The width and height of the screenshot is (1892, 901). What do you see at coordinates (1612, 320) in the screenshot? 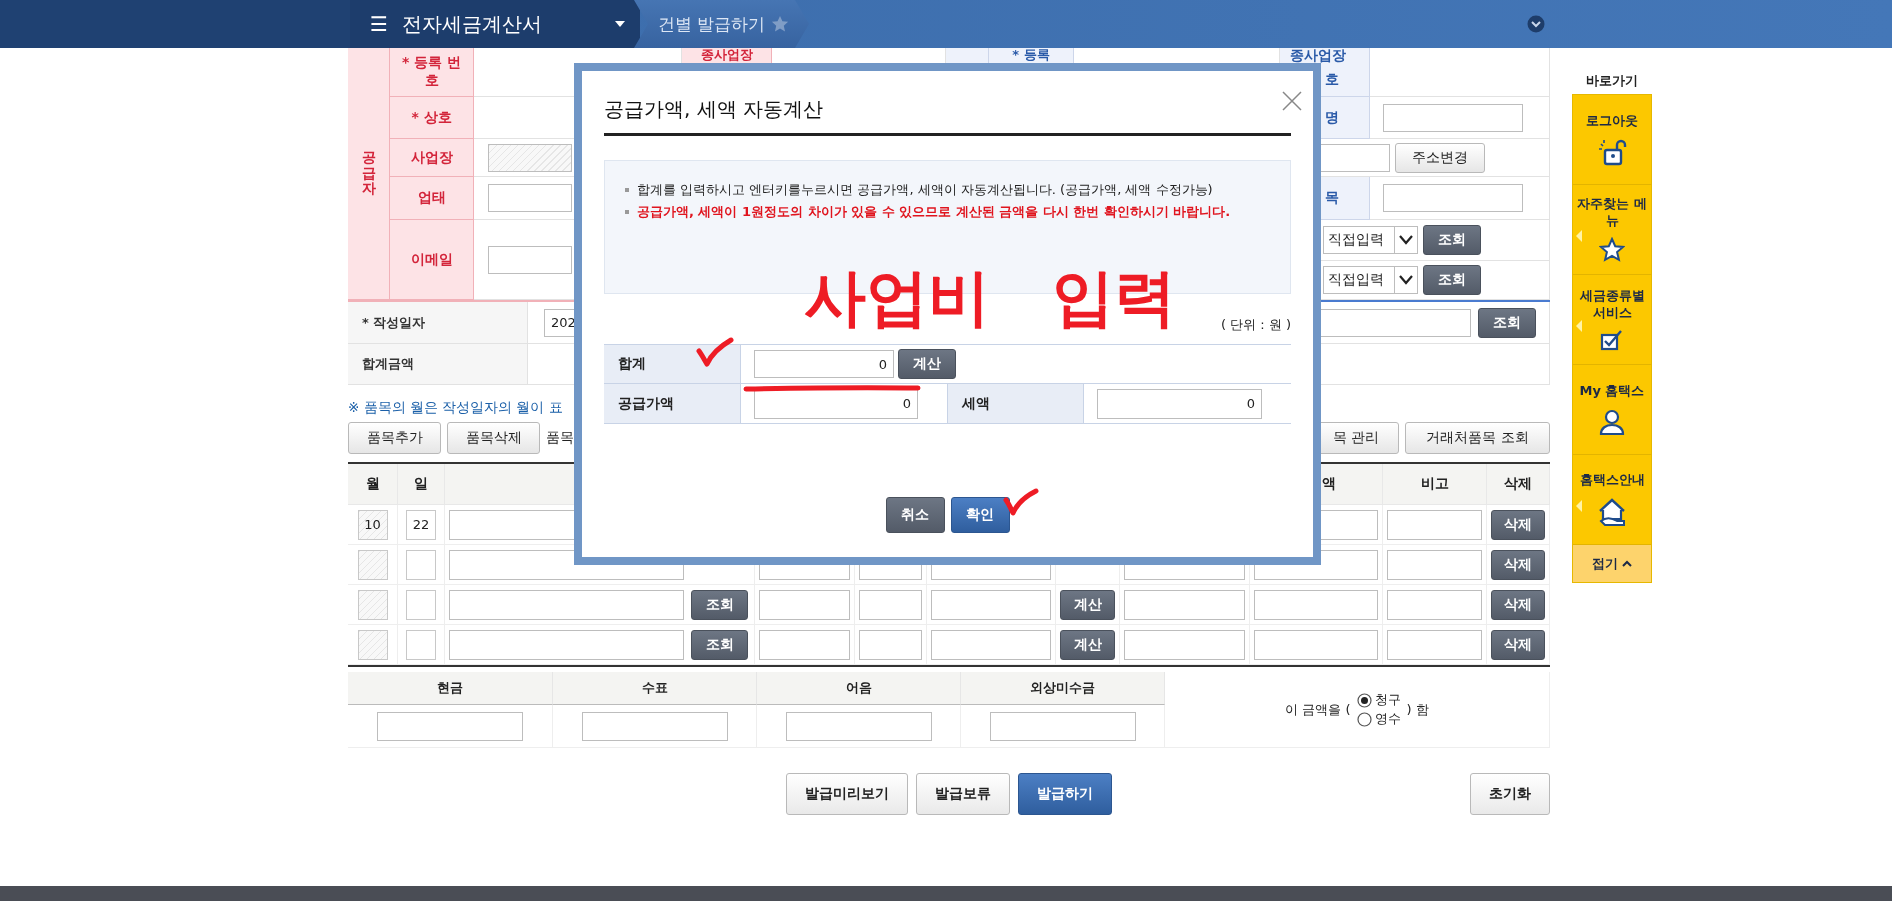
I see `quick-menu-item: 세금종류별 서비스` at bounding box center [1612, 320].